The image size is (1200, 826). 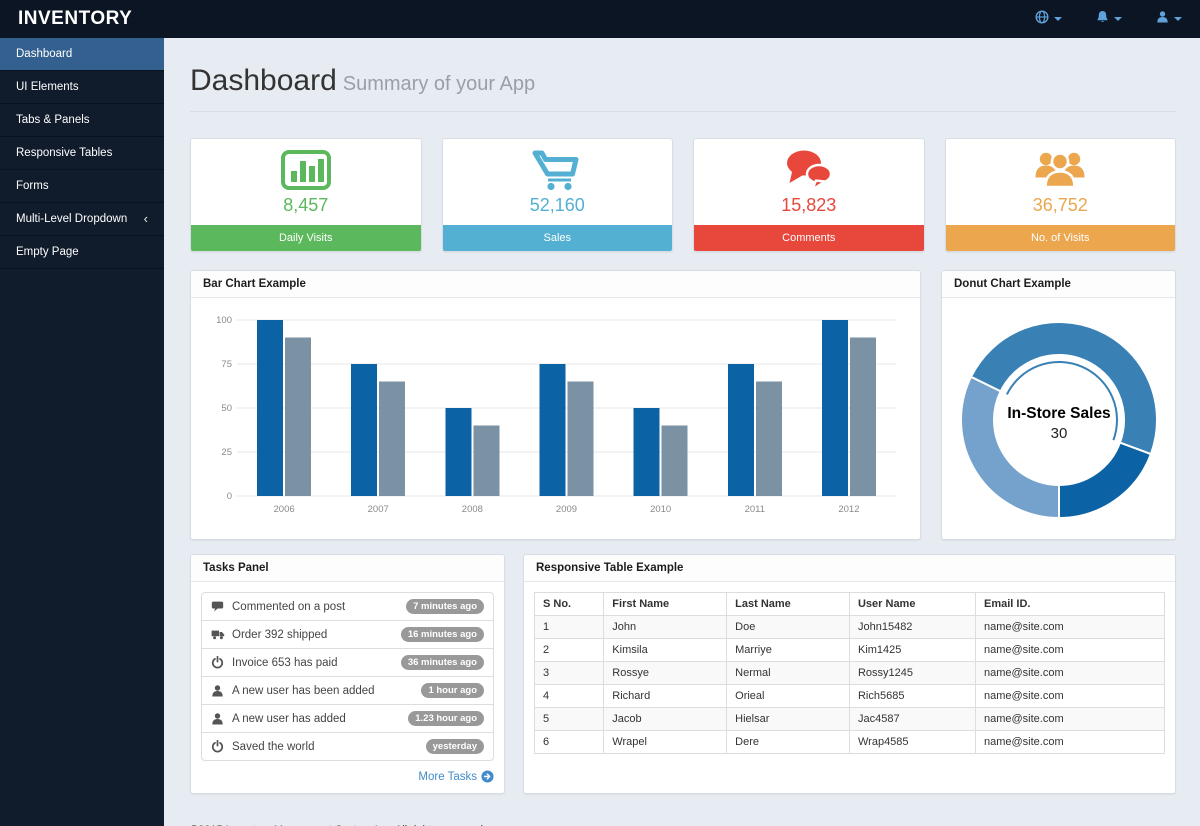 I want to click on bar-2007-series-a, so click(x=364, y=430).